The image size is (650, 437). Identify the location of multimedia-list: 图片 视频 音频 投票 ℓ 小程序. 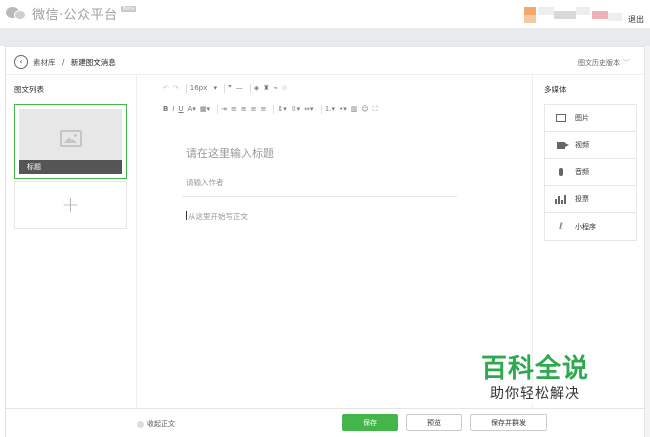
(590, 172).